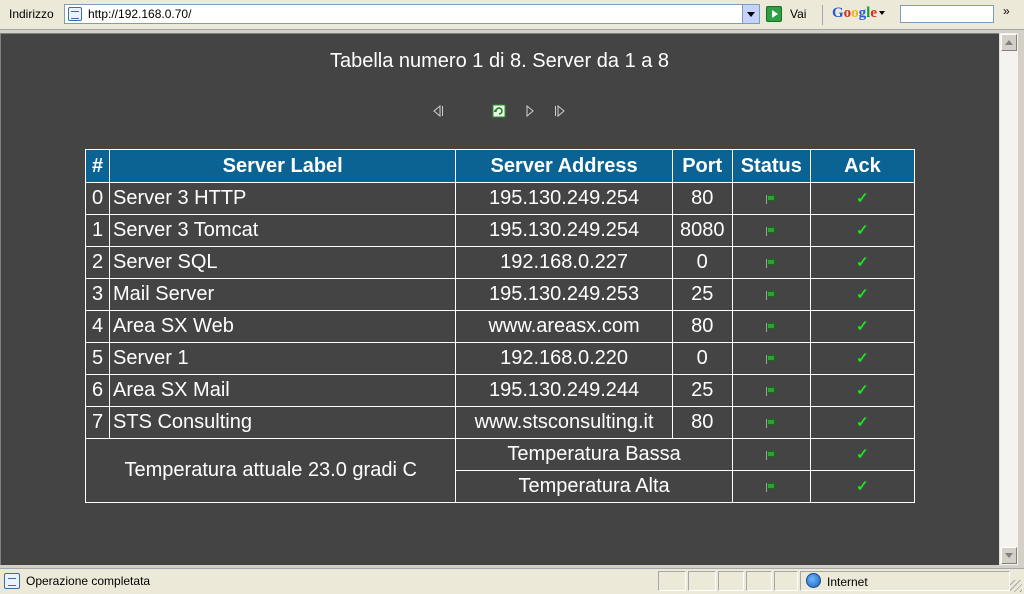  Describe the element at coordinates (139, 14) in the screenshot. I see `address-value: http://192.168.0.70/` at that location.